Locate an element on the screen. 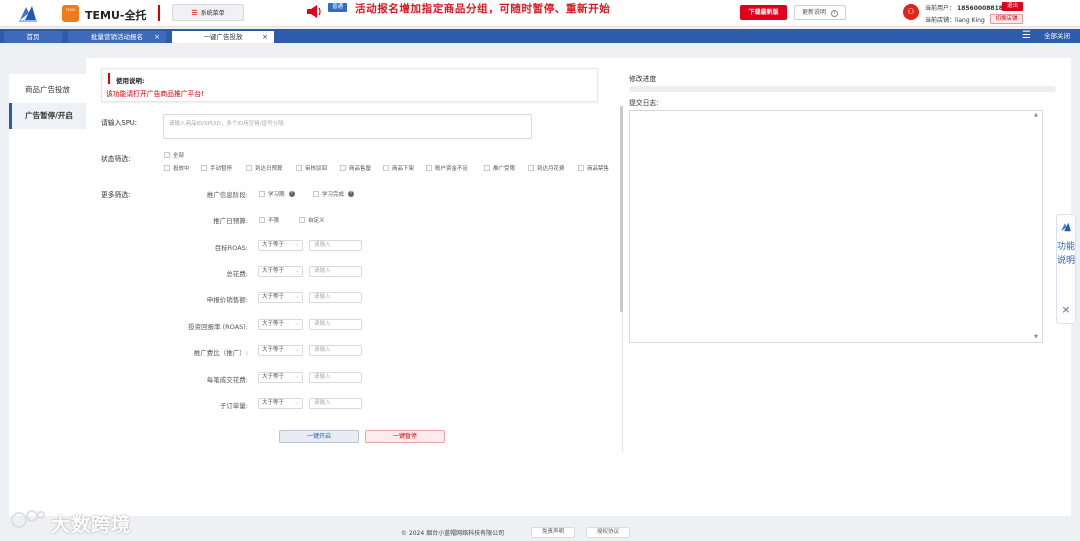  filter-row-label: 子订单量: is located at coordinates (233, 406).